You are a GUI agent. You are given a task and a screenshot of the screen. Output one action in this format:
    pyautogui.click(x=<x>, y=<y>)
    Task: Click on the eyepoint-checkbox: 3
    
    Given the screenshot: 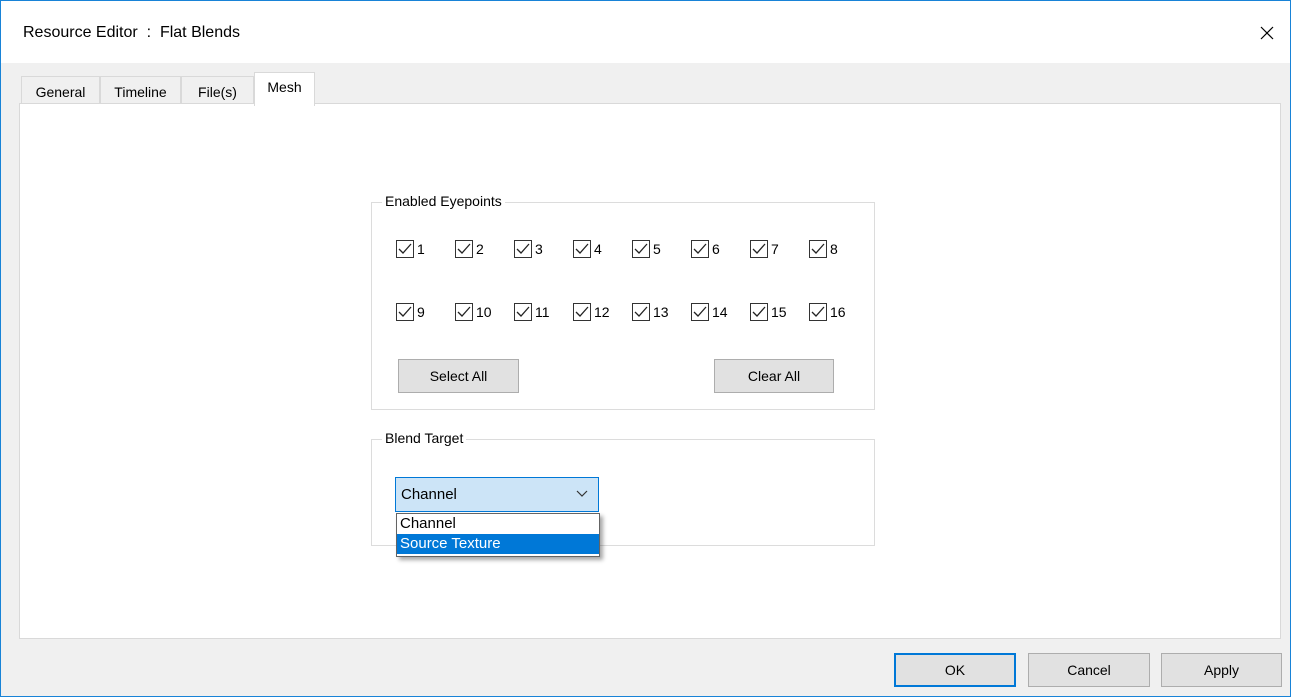 What is the action you would take?
    pyautogui.click(x=528, y=249)
    